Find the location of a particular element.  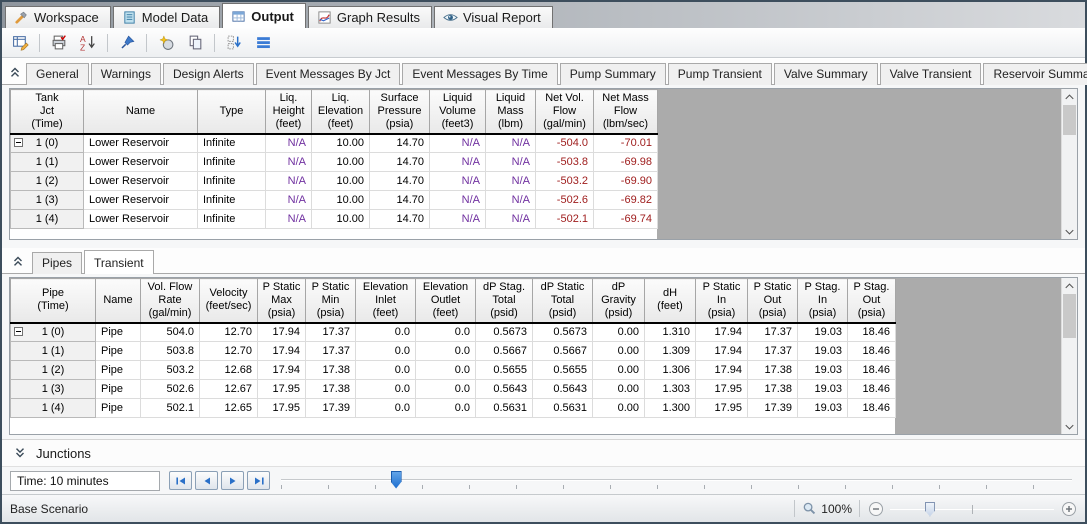

tab-model-data: Model Data is located at coordinates (166, 17).